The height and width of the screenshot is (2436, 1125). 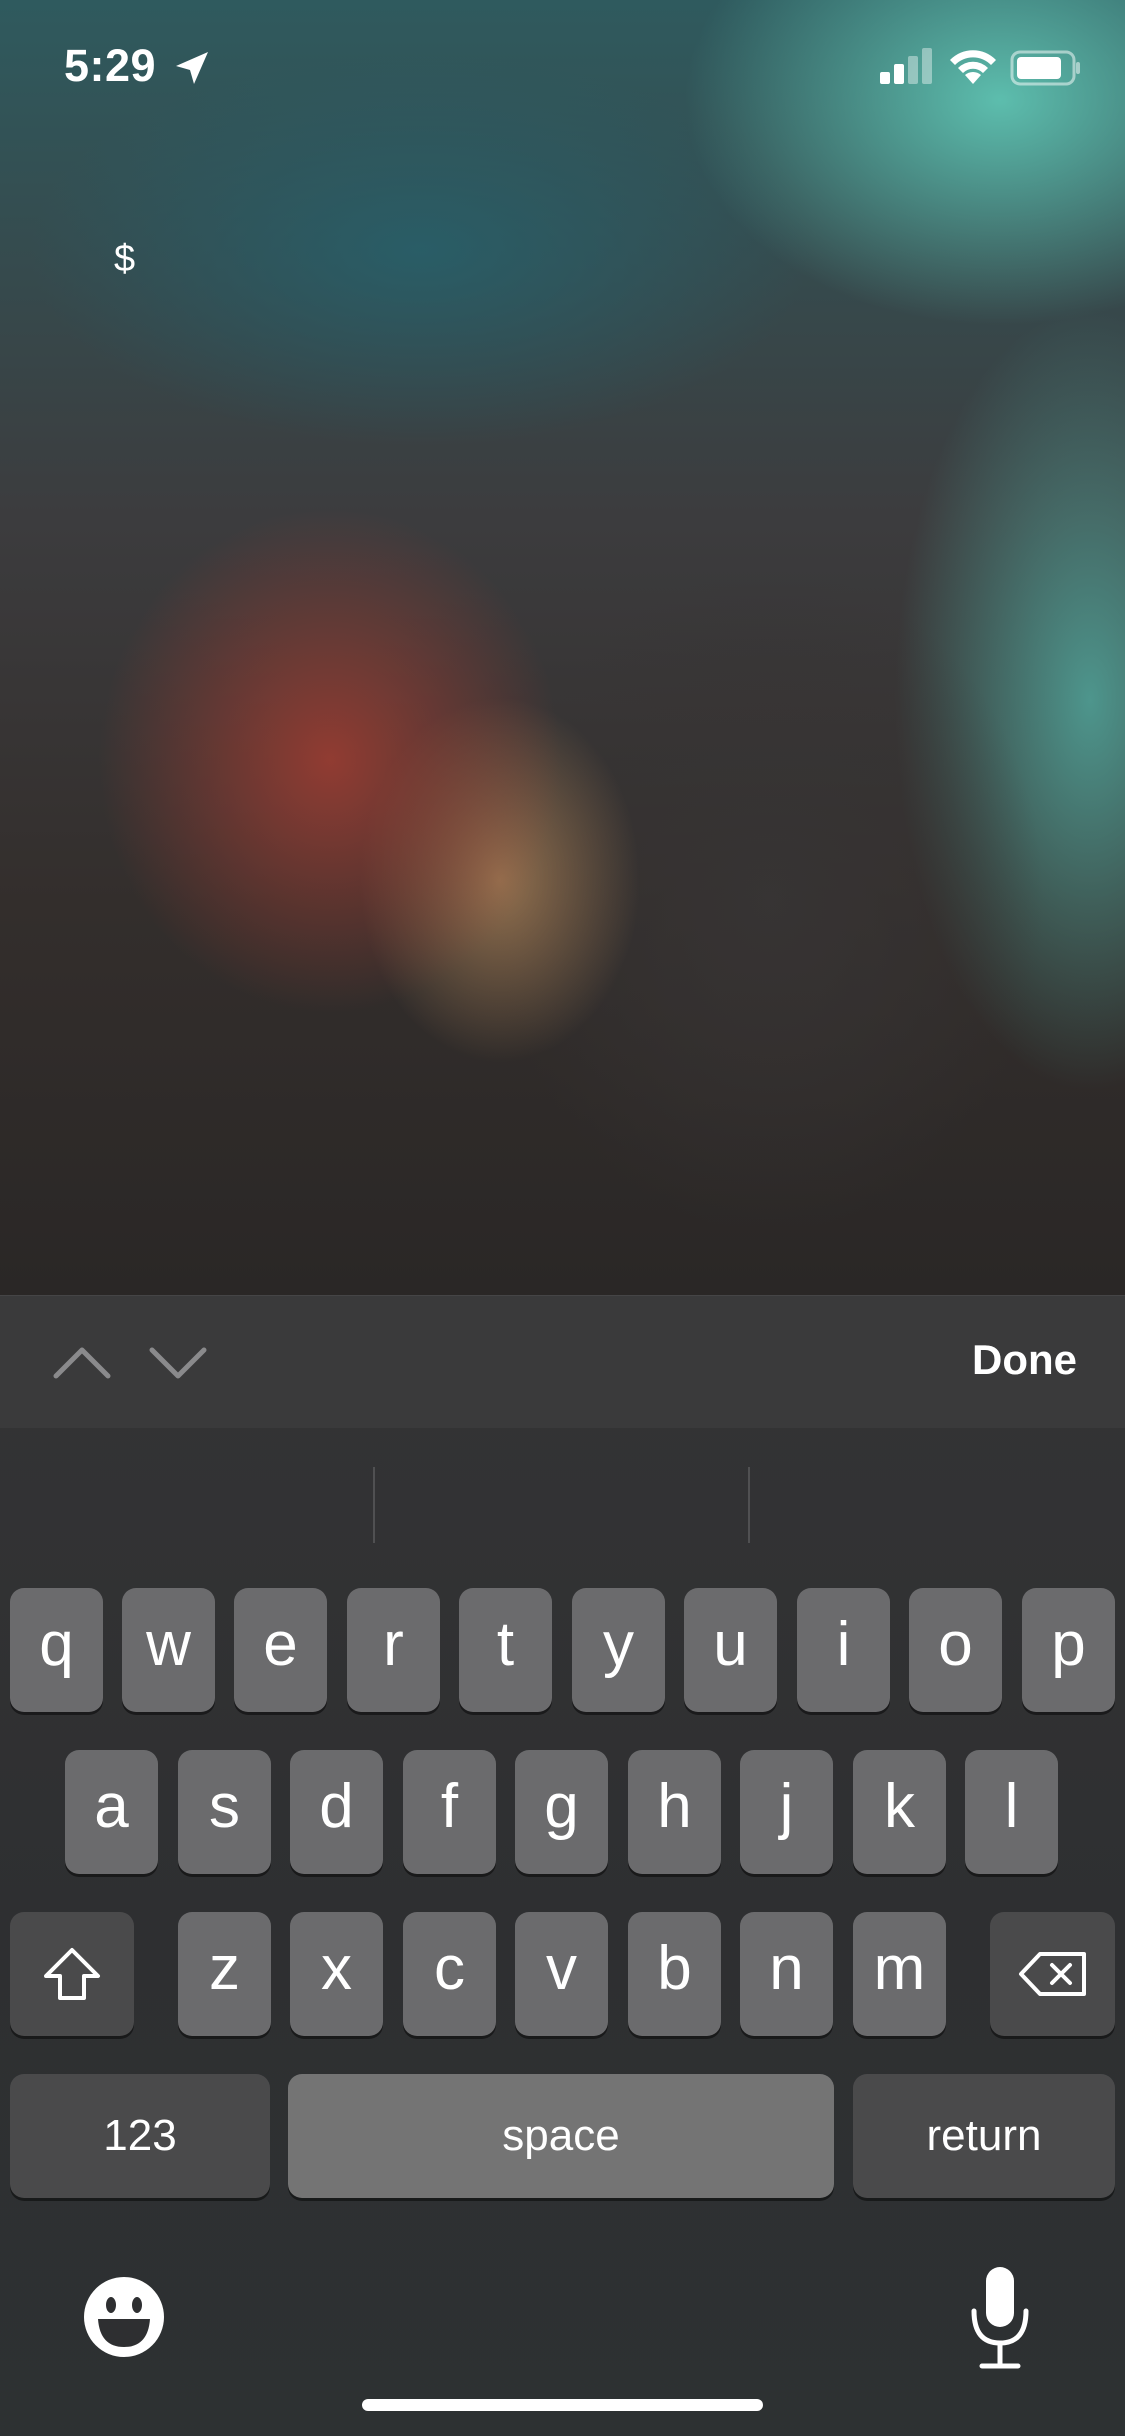 I want to click on shift-key, so click(x=72, y=1974).